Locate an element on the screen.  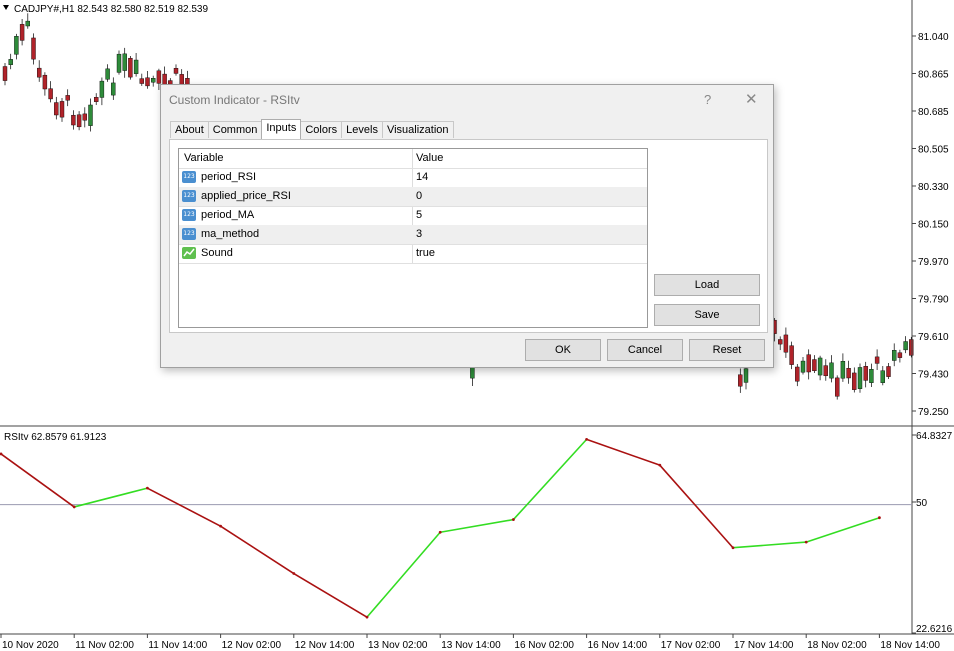
price-tick-label: 79.250 is located at coordinates (933, 412).